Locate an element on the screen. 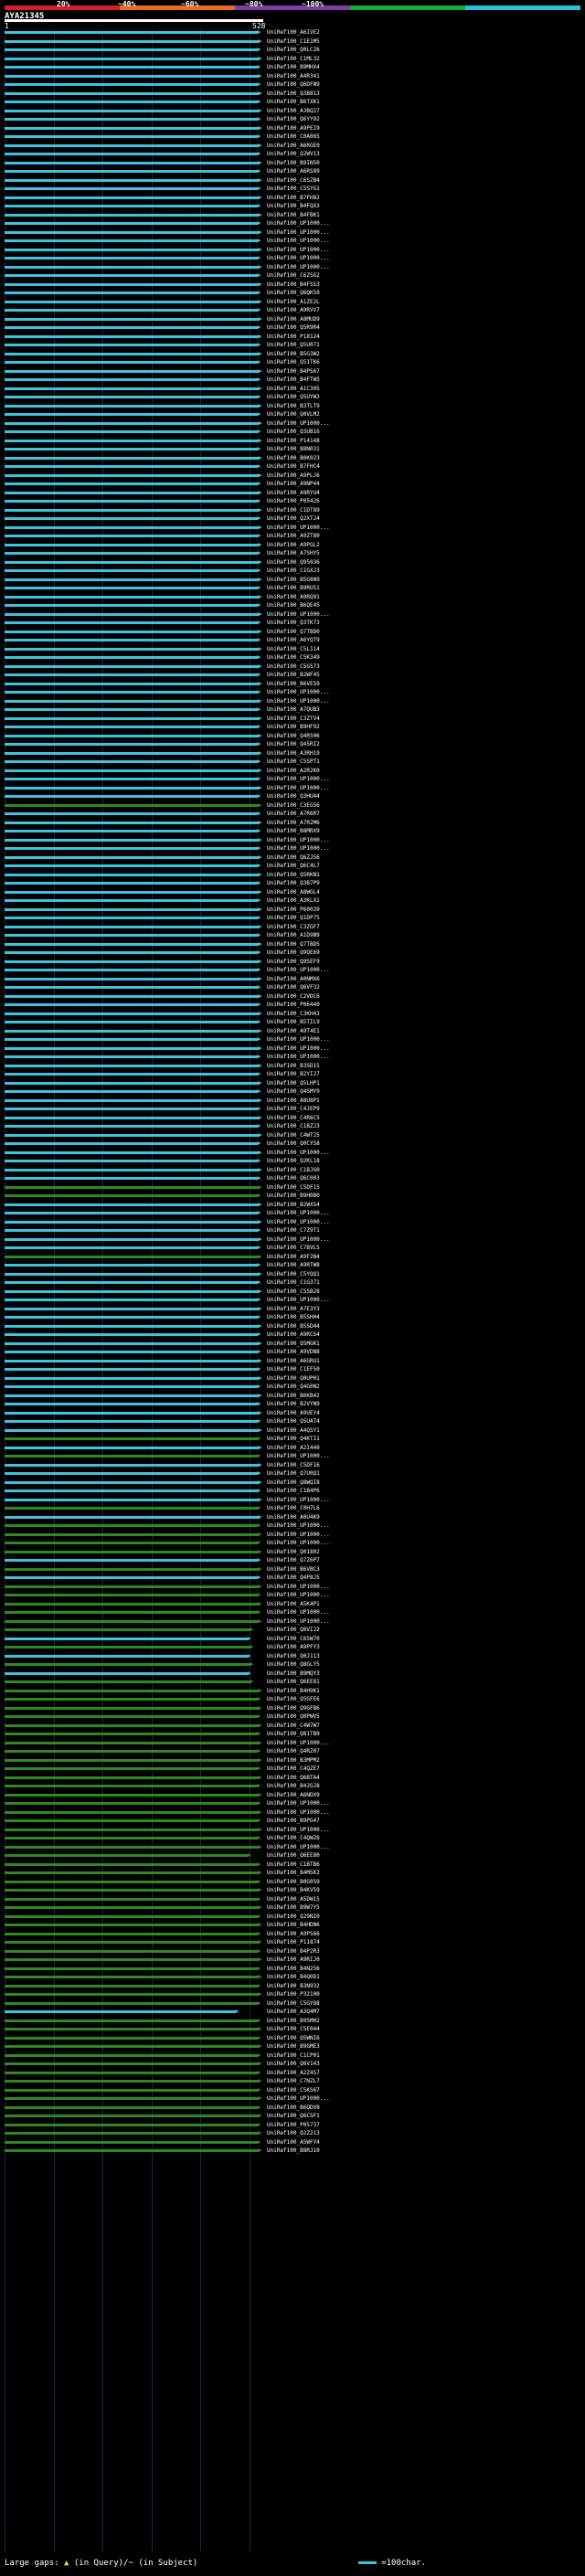  hit-row: ▶ UniRef100_C1ML32 is located at coordinates (293, 58).